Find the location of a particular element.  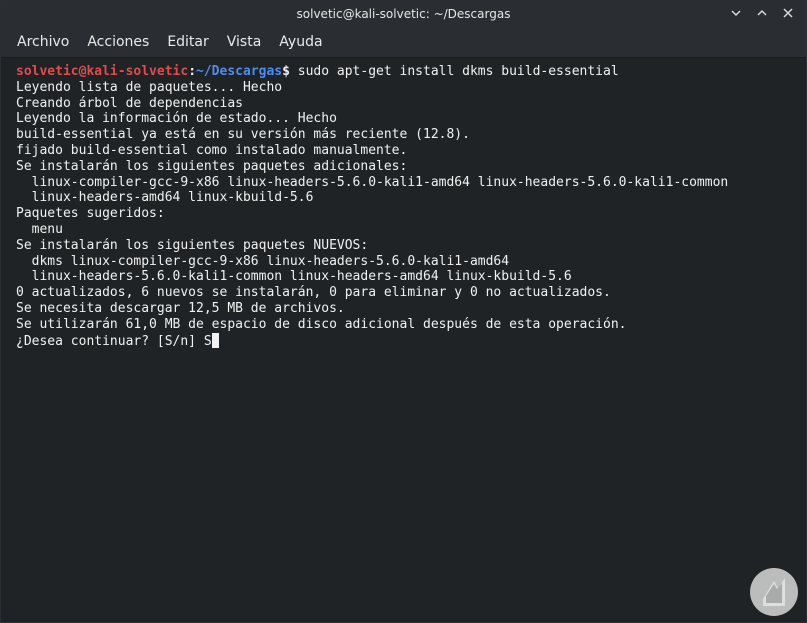

menu-ayuda: Ayuda is located at coordinates (300, 42).